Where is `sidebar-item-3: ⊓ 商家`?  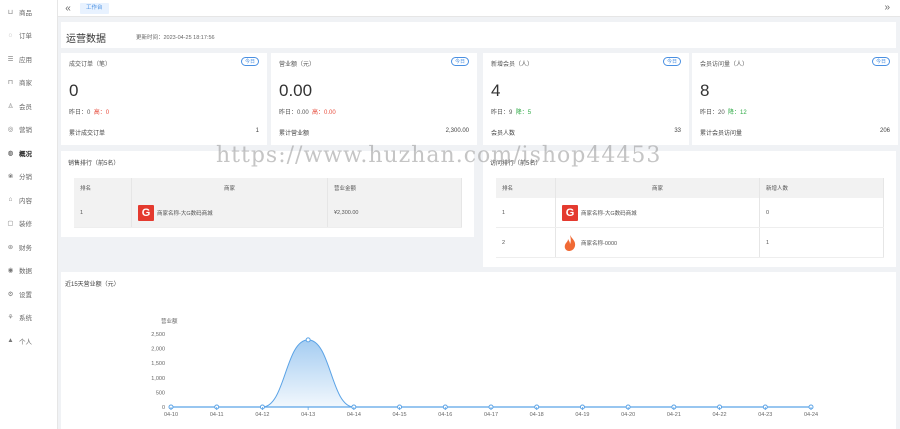
sidebar-item-3: ⊓ 商家 is located at coordinates (28, 83).